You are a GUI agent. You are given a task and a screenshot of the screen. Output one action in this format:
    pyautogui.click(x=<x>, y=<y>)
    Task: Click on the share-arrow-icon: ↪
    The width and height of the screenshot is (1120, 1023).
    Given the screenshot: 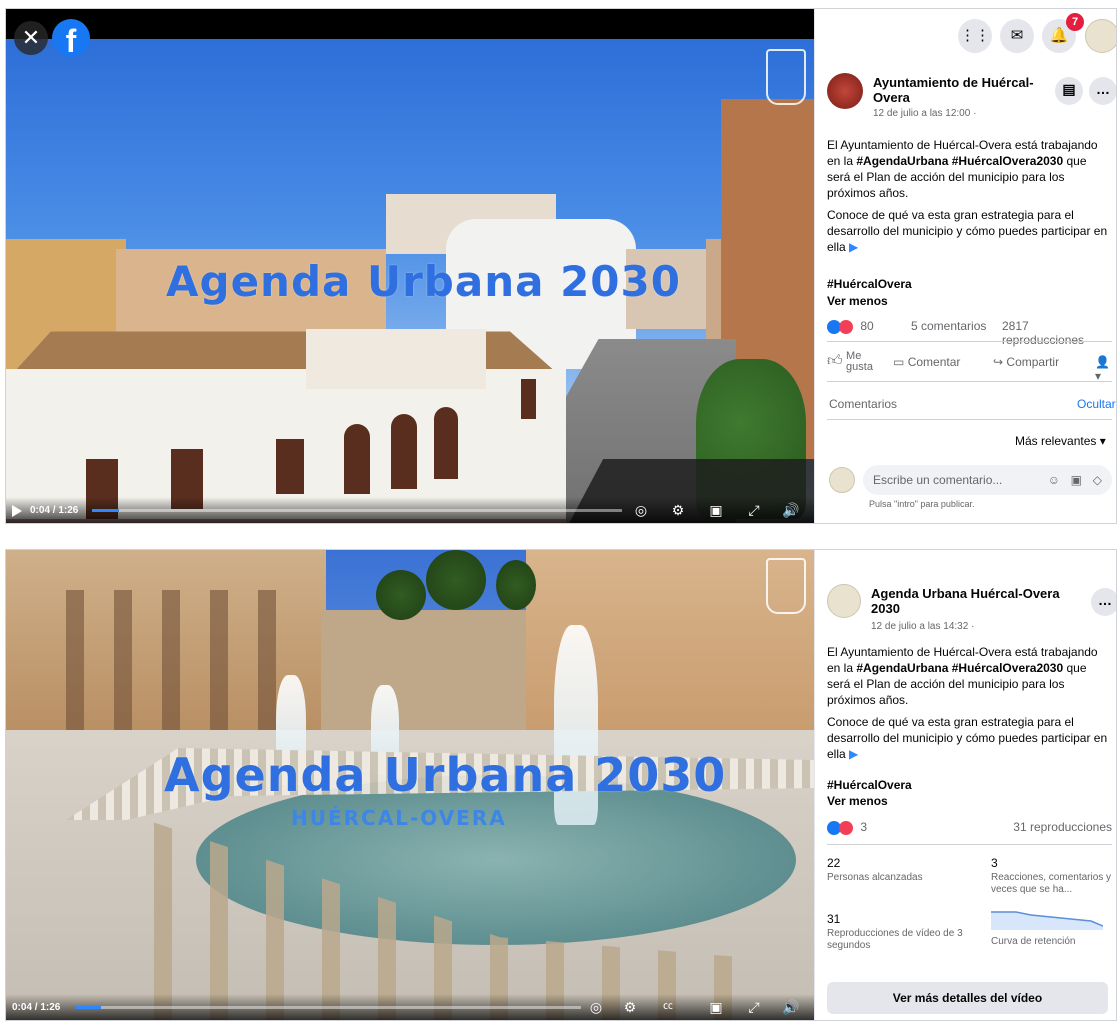 What is the action you would take?
    pyautogui.click(x=998, y=362)
    